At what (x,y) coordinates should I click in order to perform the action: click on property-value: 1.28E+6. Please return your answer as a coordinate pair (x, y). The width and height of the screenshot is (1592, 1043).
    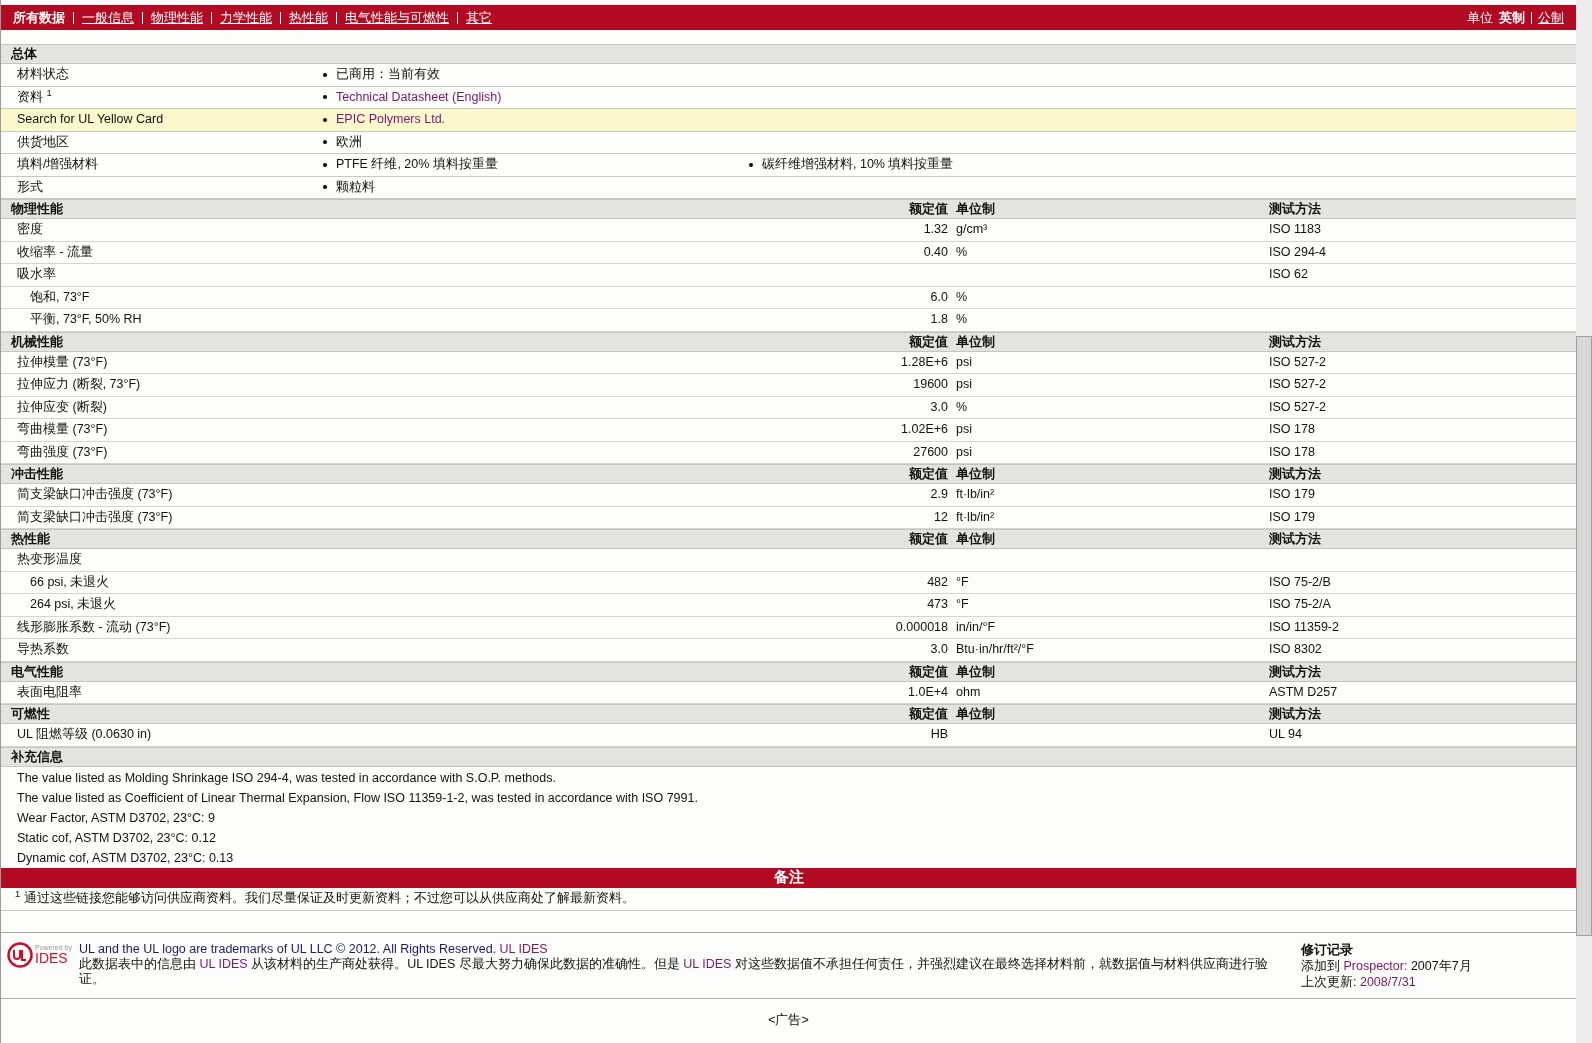
    Looking at the image, I should click on (924, 361).